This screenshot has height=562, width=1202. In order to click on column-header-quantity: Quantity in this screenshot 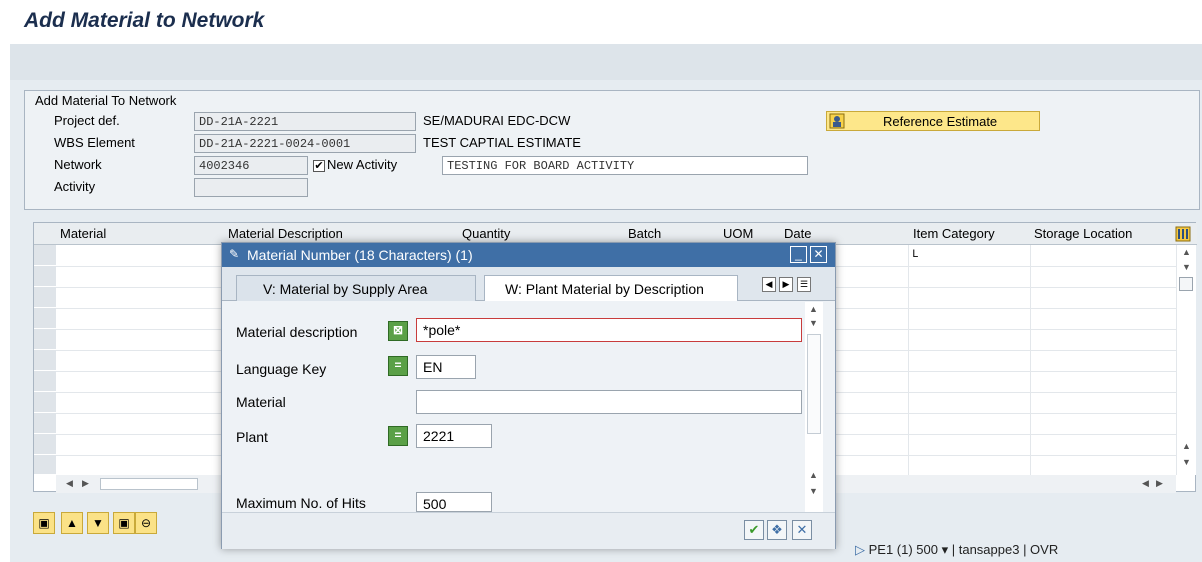, I will do `click(486, 233)`.